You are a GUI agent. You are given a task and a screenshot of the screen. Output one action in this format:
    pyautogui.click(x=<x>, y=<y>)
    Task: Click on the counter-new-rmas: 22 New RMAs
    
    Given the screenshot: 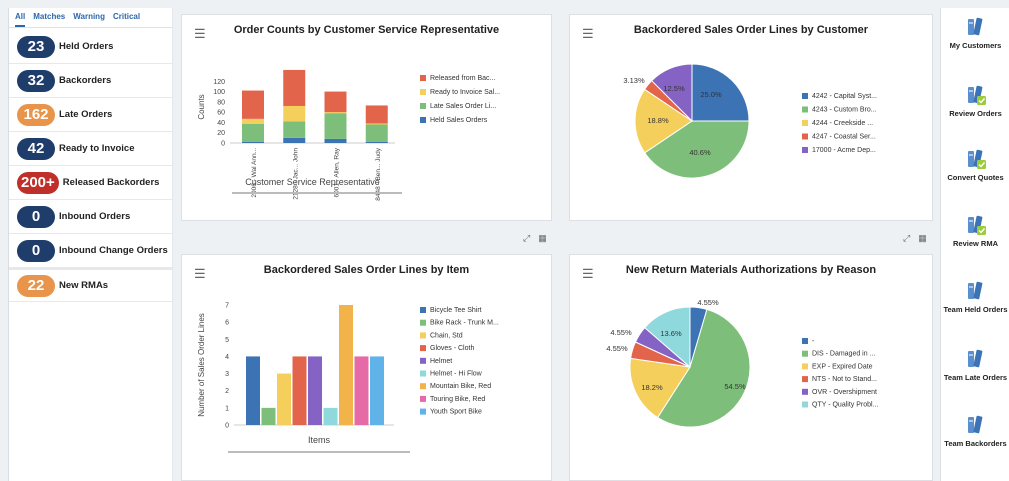 What is the action you would take?
    pyautogui.click(x=90, y=285)
    